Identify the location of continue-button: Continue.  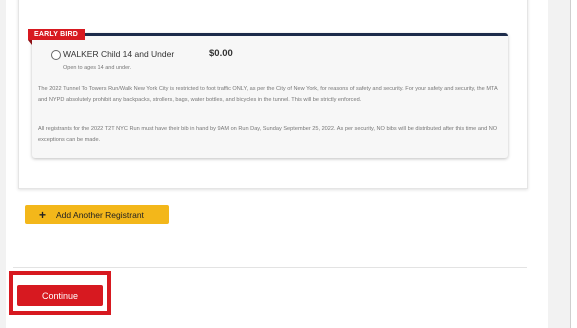
(60, 295).